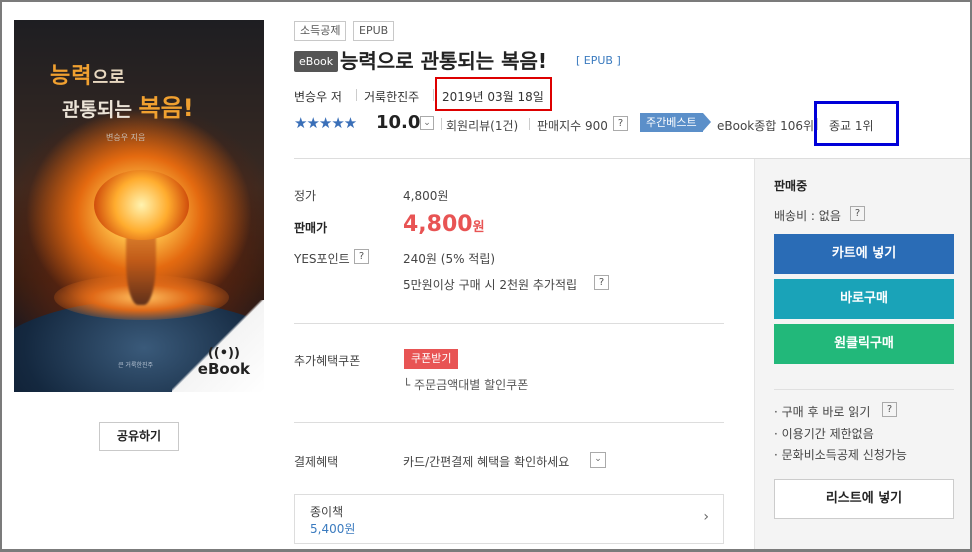  I want to click on buy-now-button: 바로구매, so click(864, 299).